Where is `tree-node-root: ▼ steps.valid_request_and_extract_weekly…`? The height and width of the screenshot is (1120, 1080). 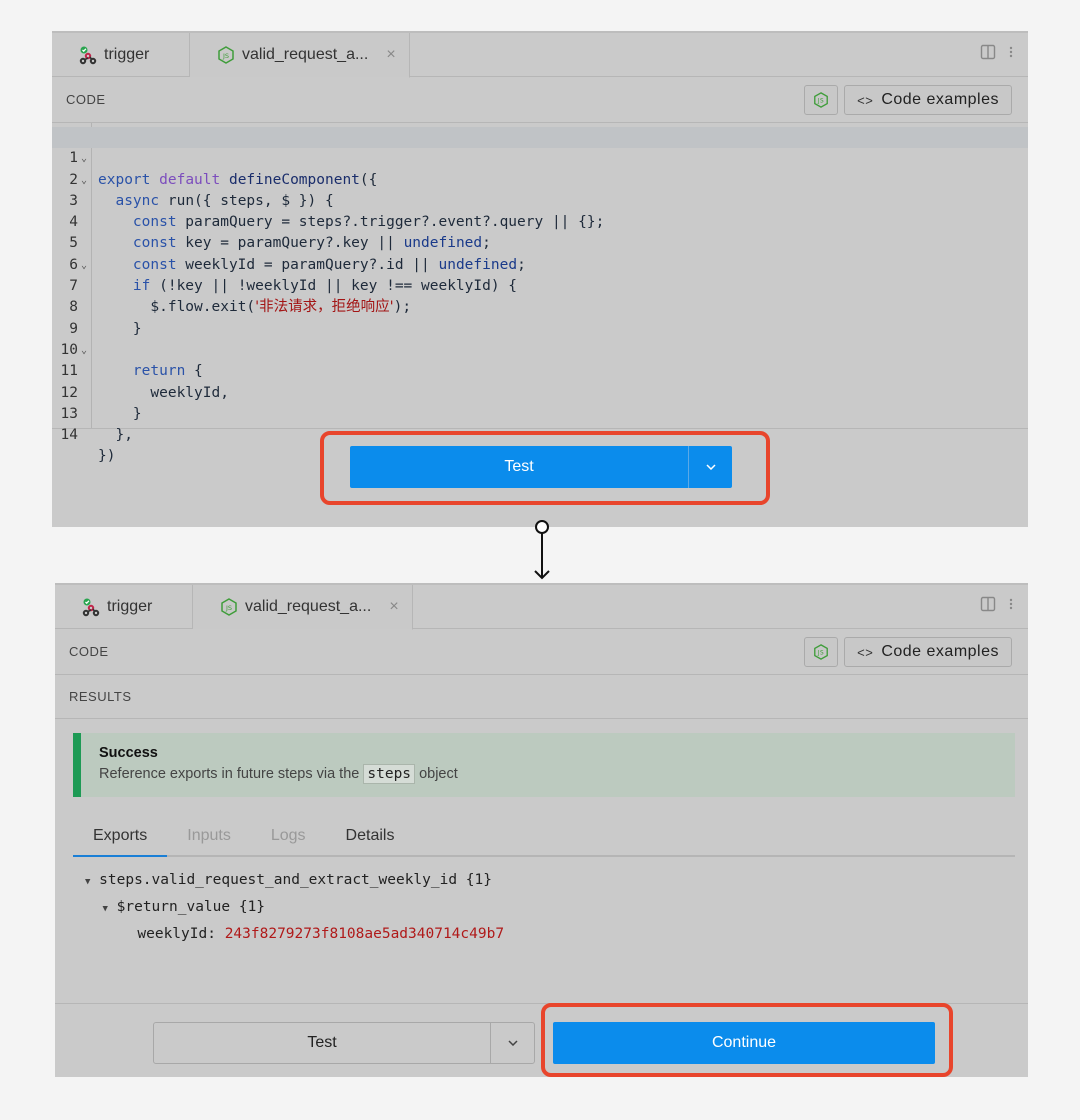 tree-node-root: ▼ steps.valid_request_and_extract_weekly… is located at coordinates (294, 880).